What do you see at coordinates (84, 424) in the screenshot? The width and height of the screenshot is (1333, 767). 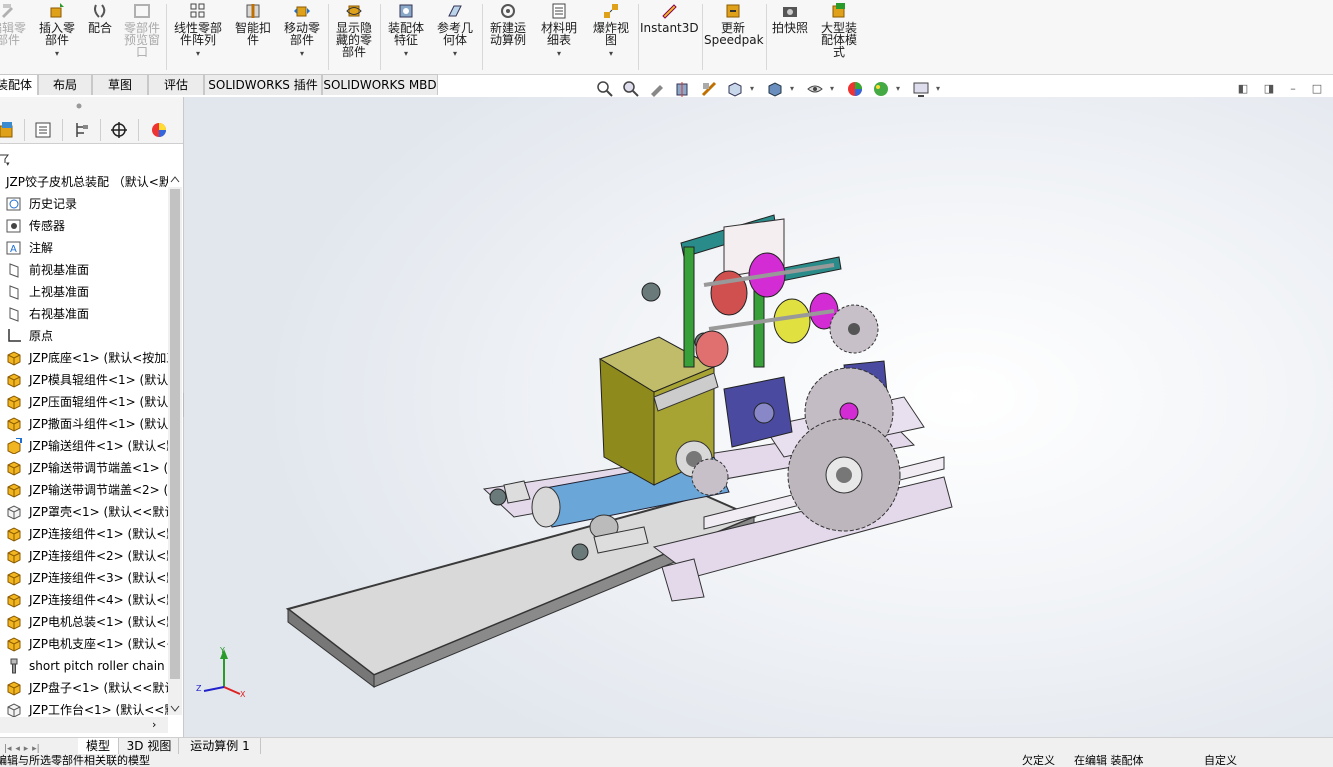 I see `tree-item: JZP撒面斗组件<1> (默认` at bounding box center [84, 424].